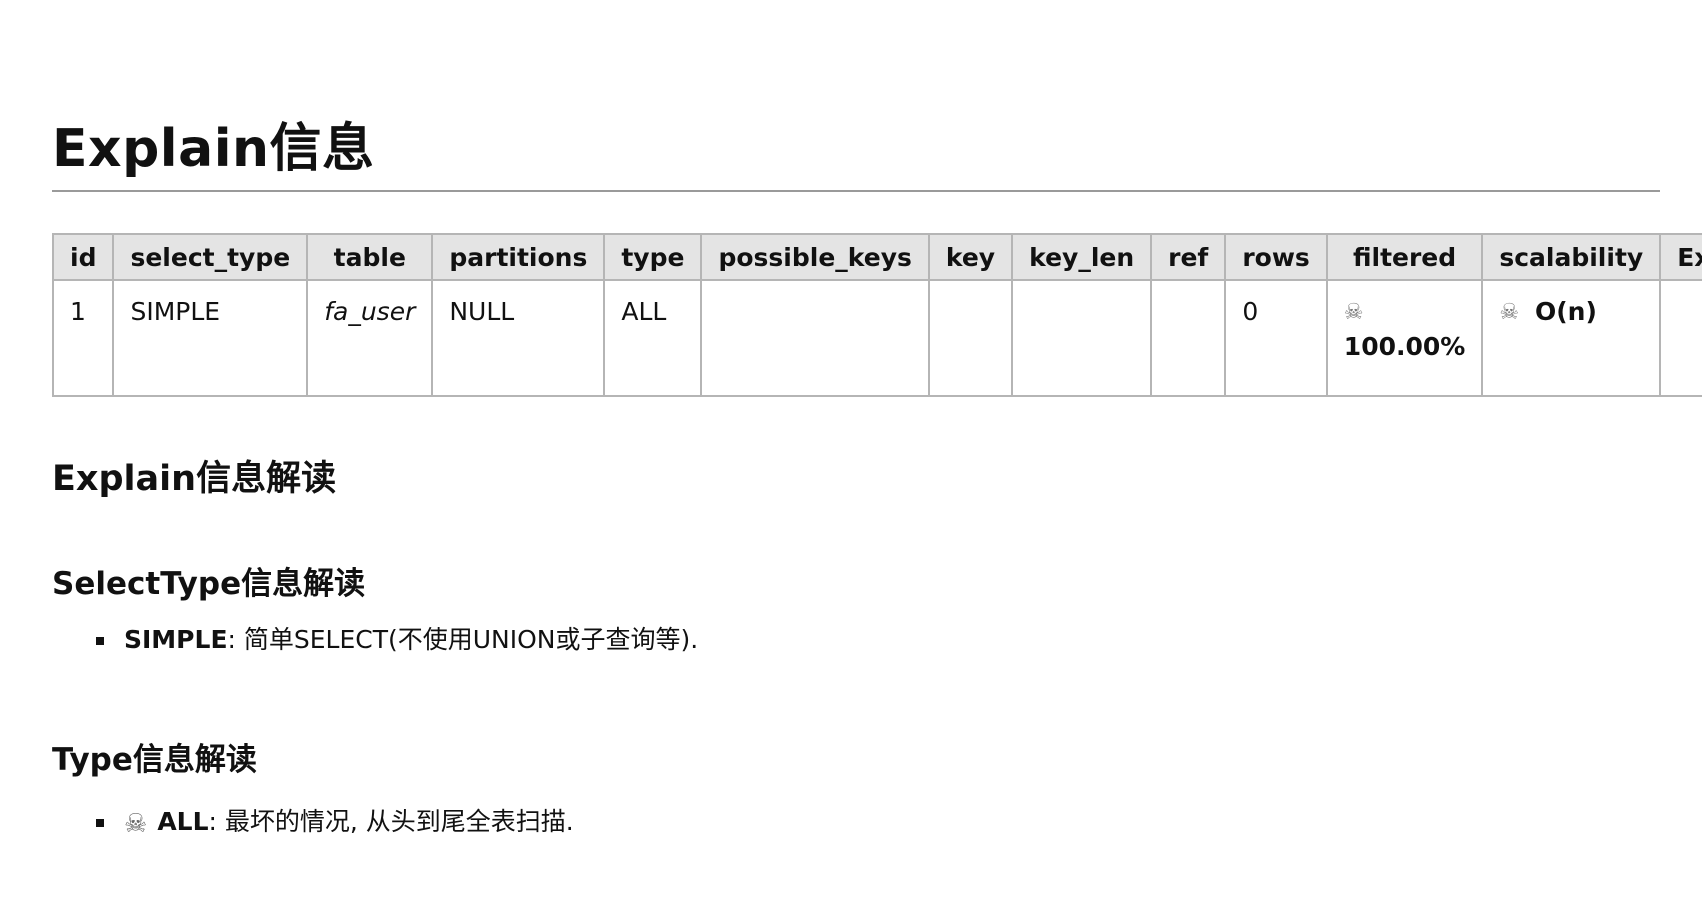 This screenshot has width=1702, height=902. I want to click on cell-filtered: ☠ 100.00%, so click(1404, 338).